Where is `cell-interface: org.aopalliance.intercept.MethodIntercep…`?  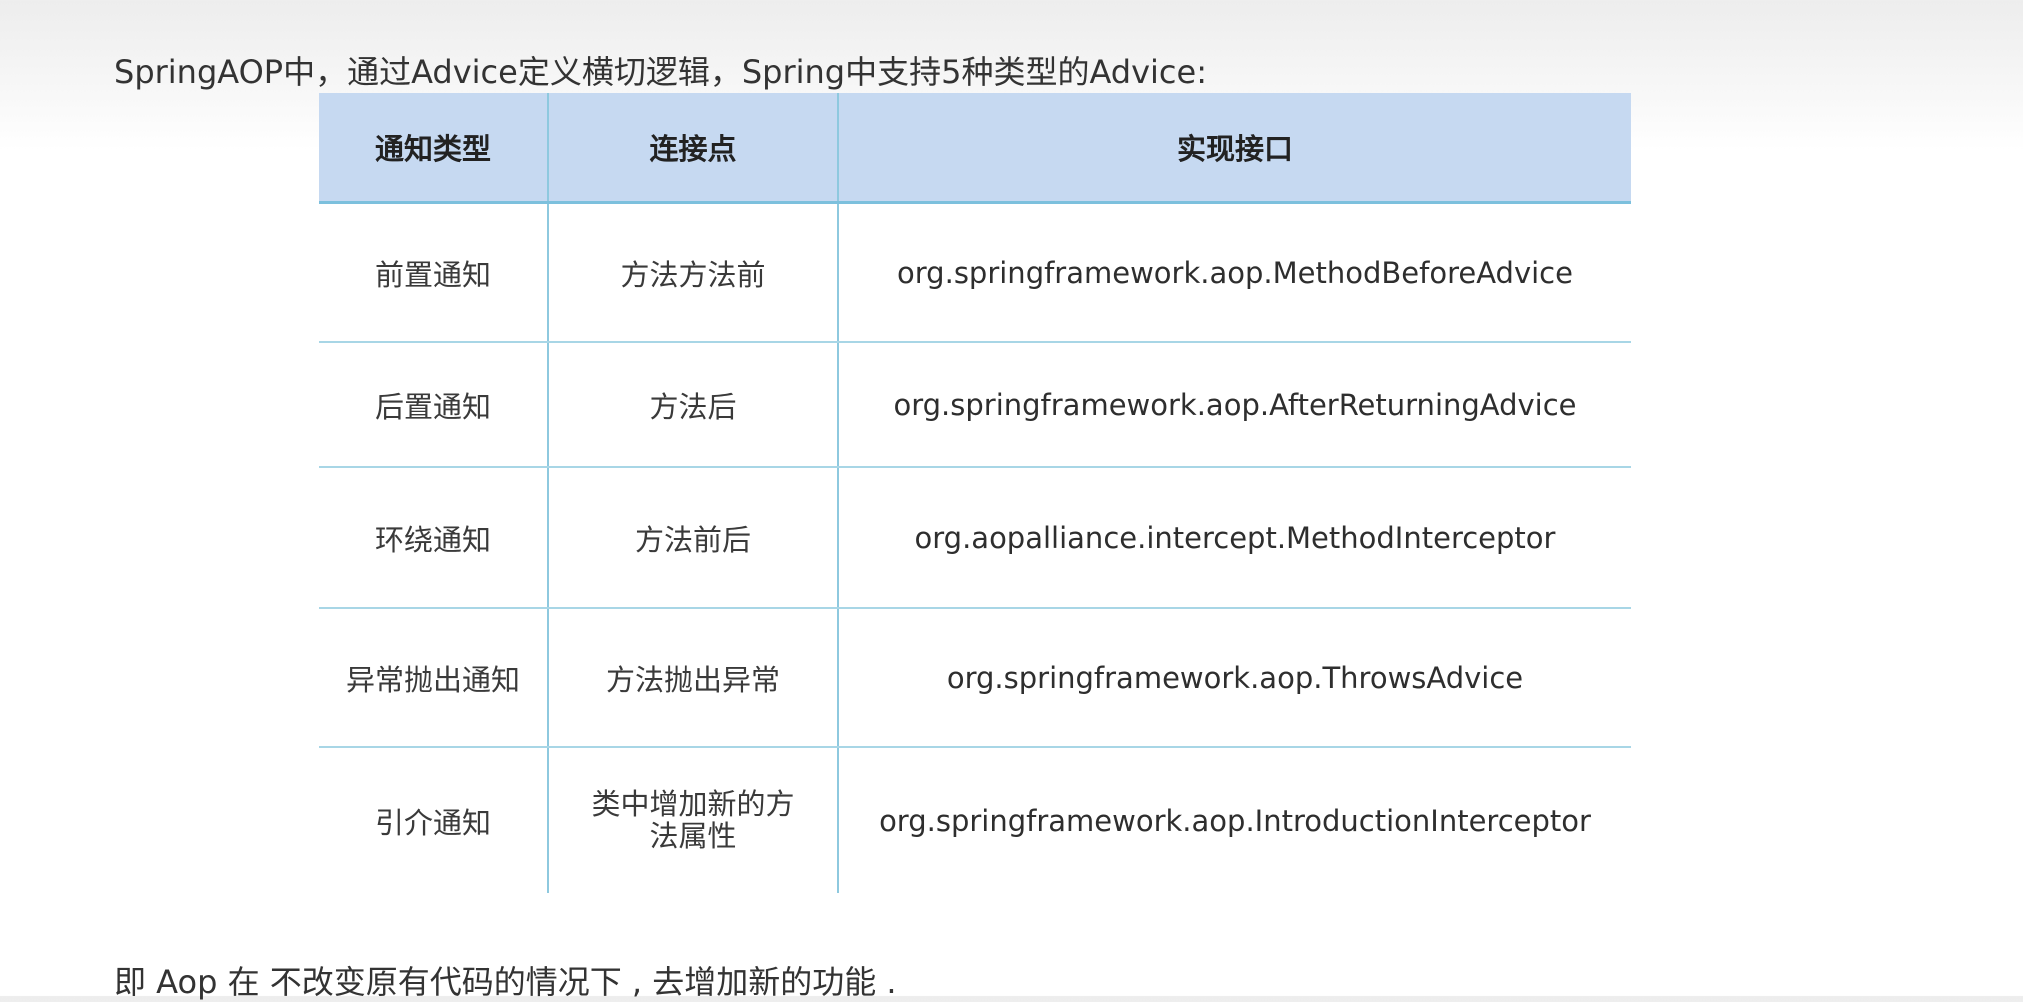
cell-interface: org.aopalliance.intercept.MethodIntercep… is located at coordinates (1234, 538).